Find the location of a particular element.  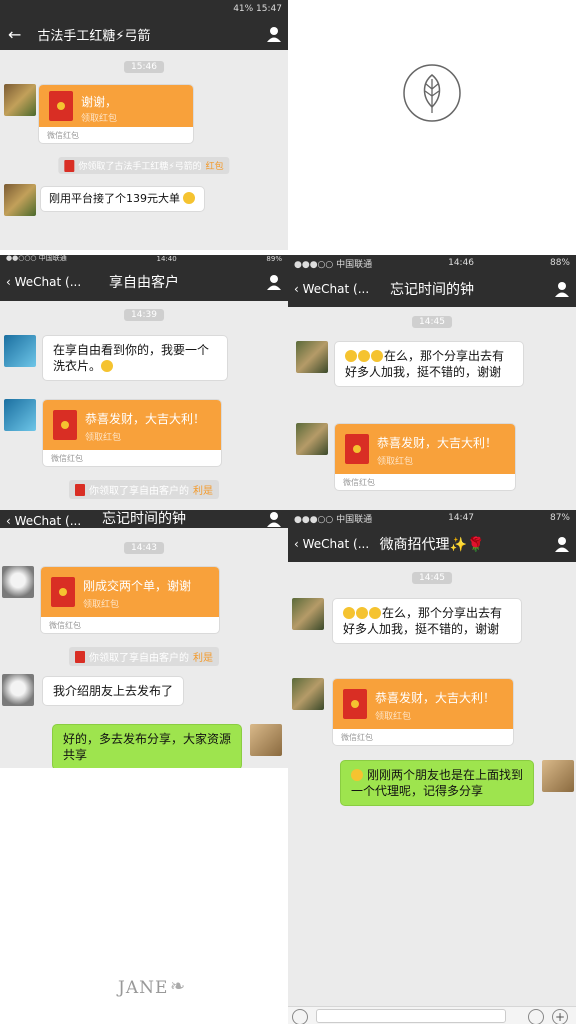

watermark-text: JANE is located at coordinates (143, 988).